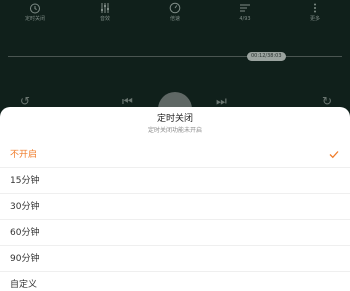  I want to click on toolbar-item-timer: 定时关闭, so click(35, 14).